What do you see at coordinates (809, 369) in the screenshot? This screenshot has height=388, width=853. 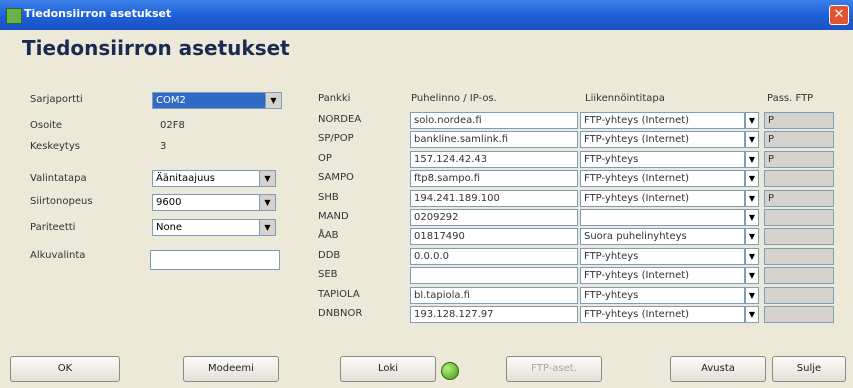 I see `close-button: Sulje` at bounding box center [809, 369].